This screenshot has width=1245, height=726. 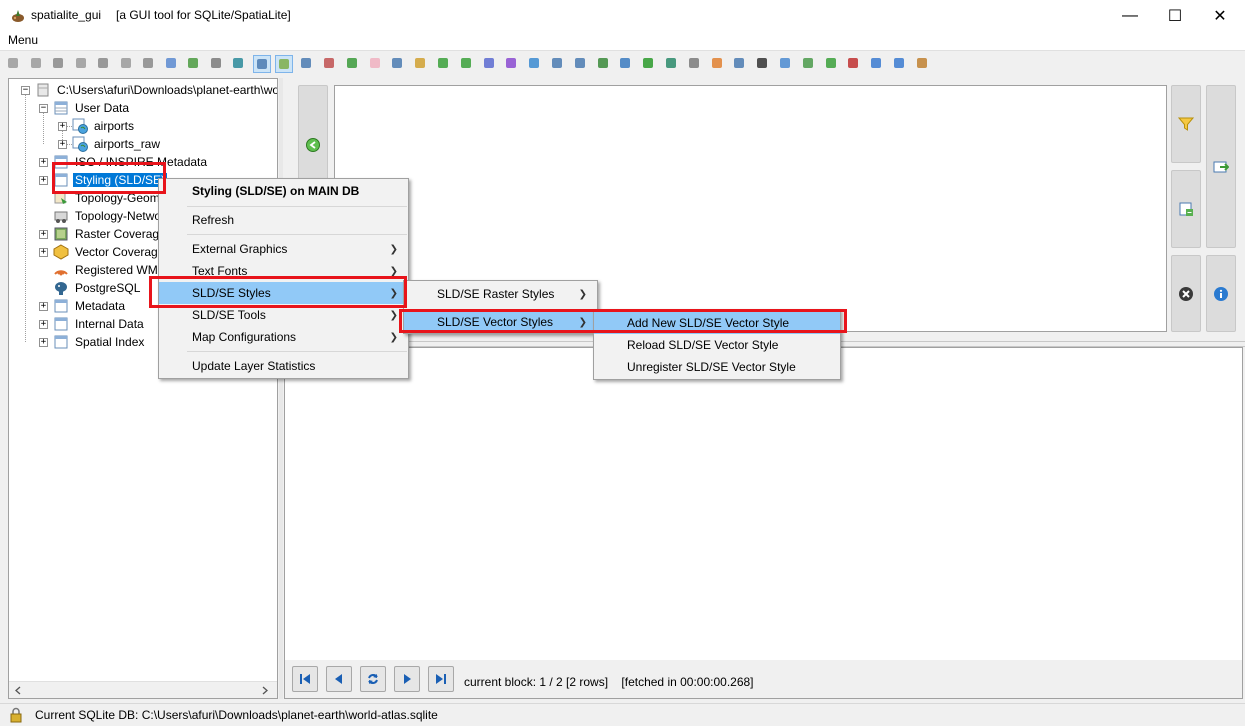 I want to click on toolbar-tool-26-icon, so click(x=581, y=64).